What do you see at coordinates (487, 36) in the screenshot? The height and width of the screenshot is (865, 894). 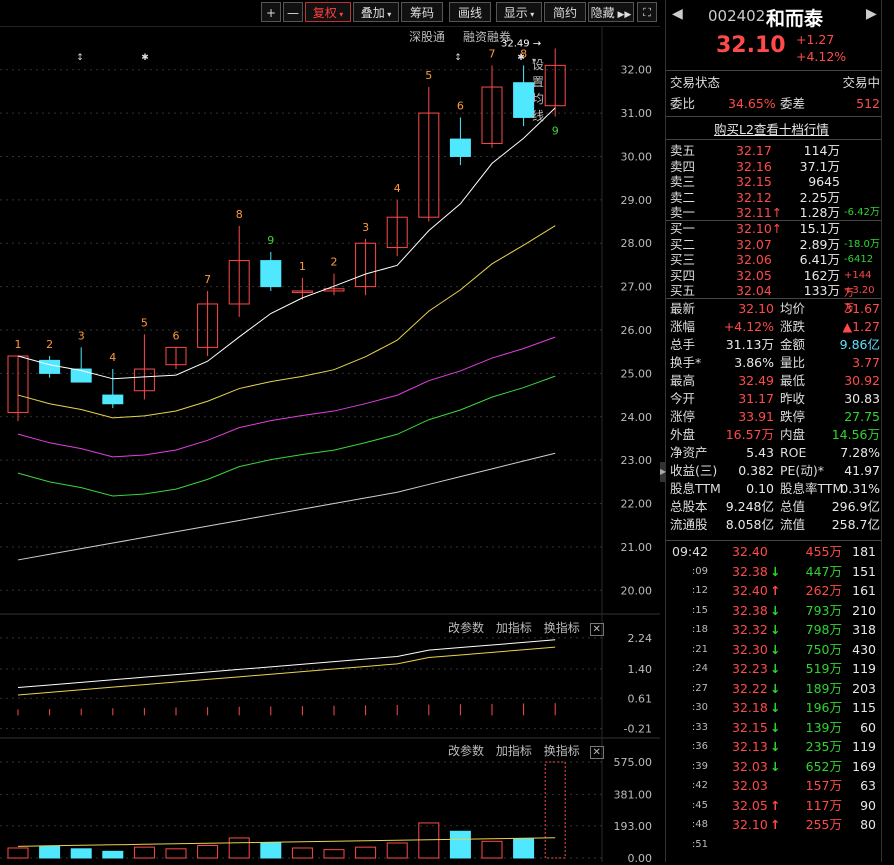 I see `rongzi-link: 融资融券` at bounding box center [487, 36].